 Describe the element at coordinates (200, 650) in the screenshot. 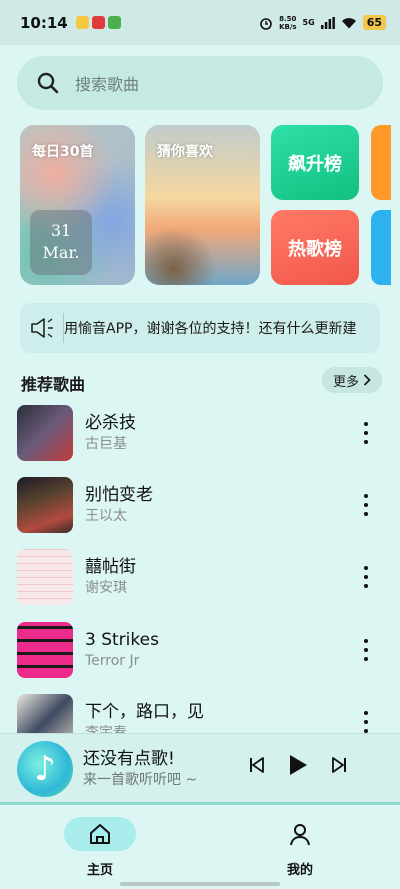

I see `song-item: 3 Strikes Terror Jr` at that location.